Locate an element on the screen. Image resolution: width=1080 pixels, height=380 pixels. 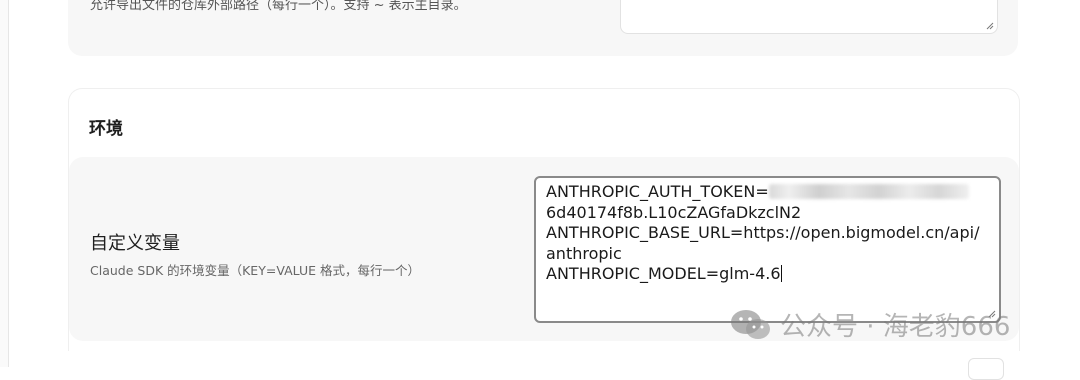
export-paths-textarea is located at coordinates (809, 17).